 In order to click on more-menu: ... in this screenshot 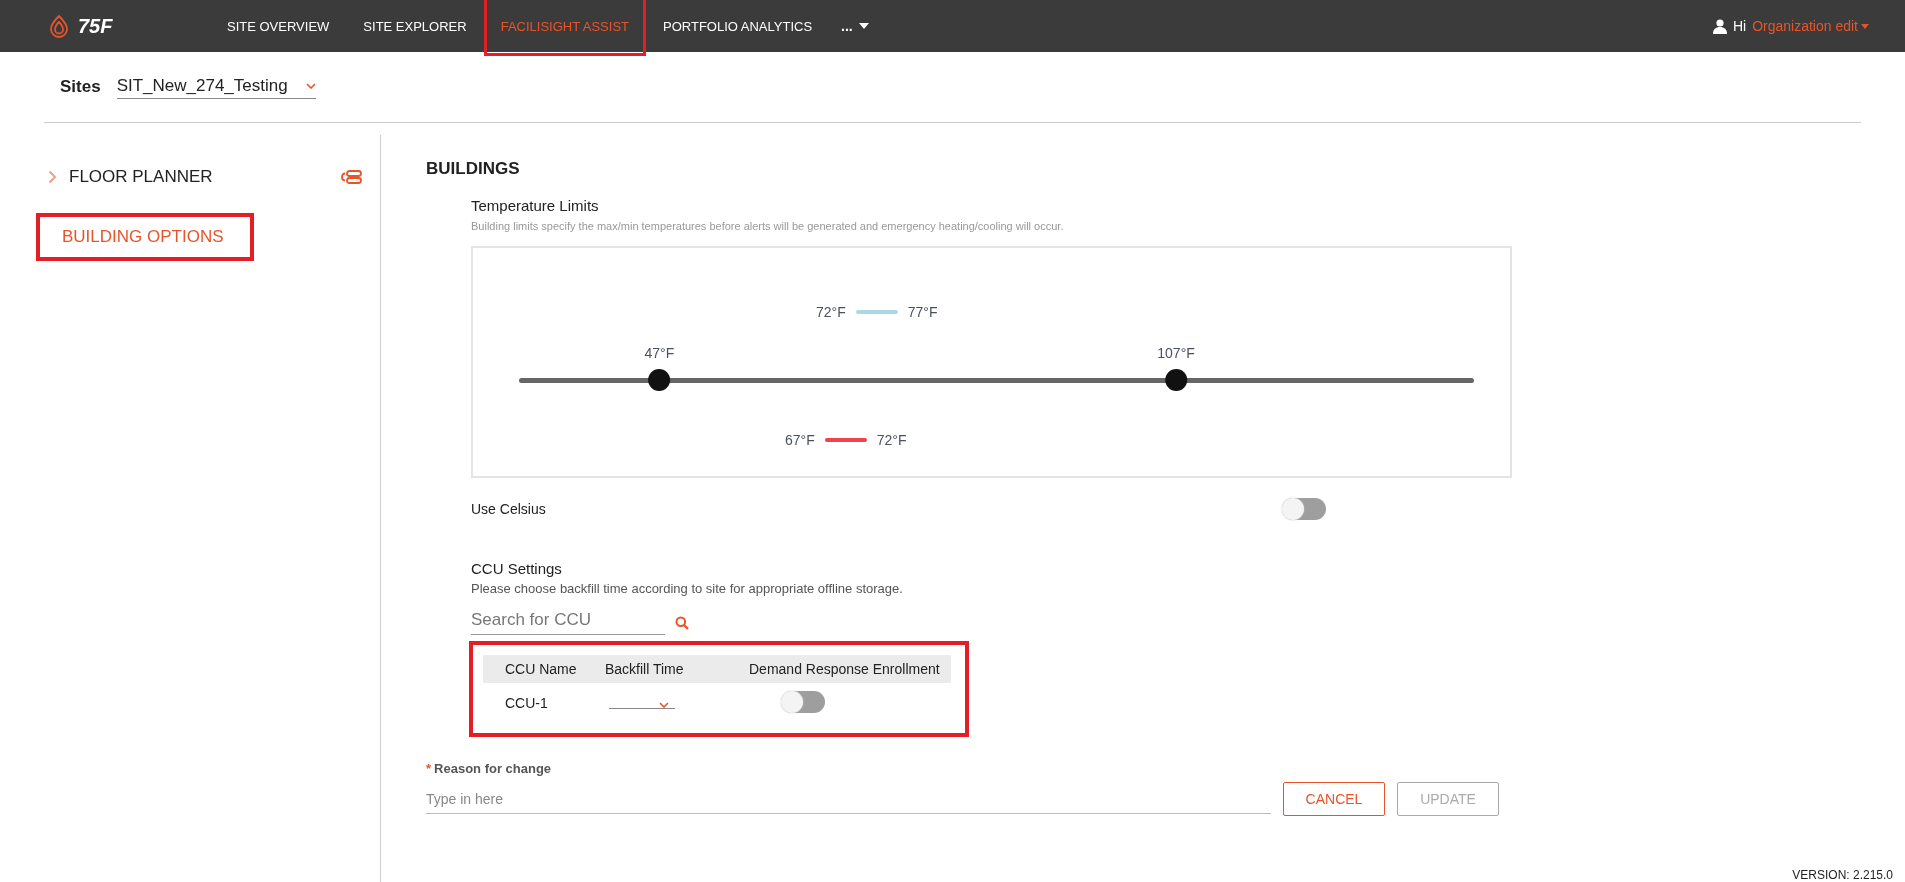, I will do `click(855, 26)`.